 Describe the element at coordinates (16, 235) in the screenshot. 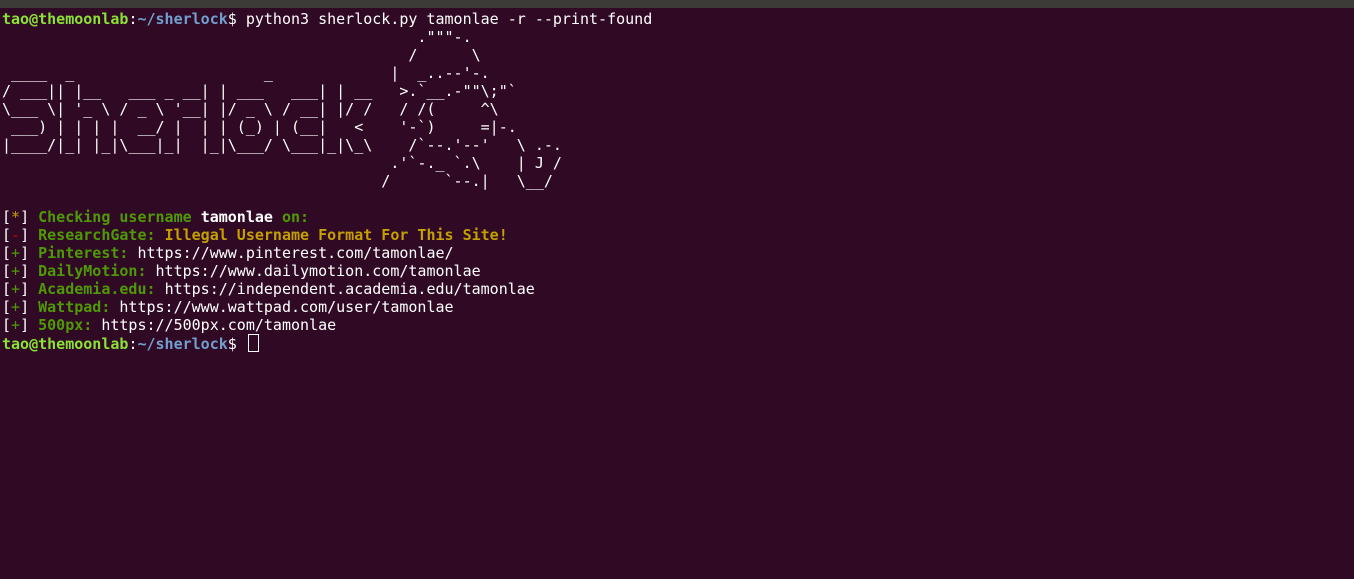

I see `status-symbol: -` at that location.